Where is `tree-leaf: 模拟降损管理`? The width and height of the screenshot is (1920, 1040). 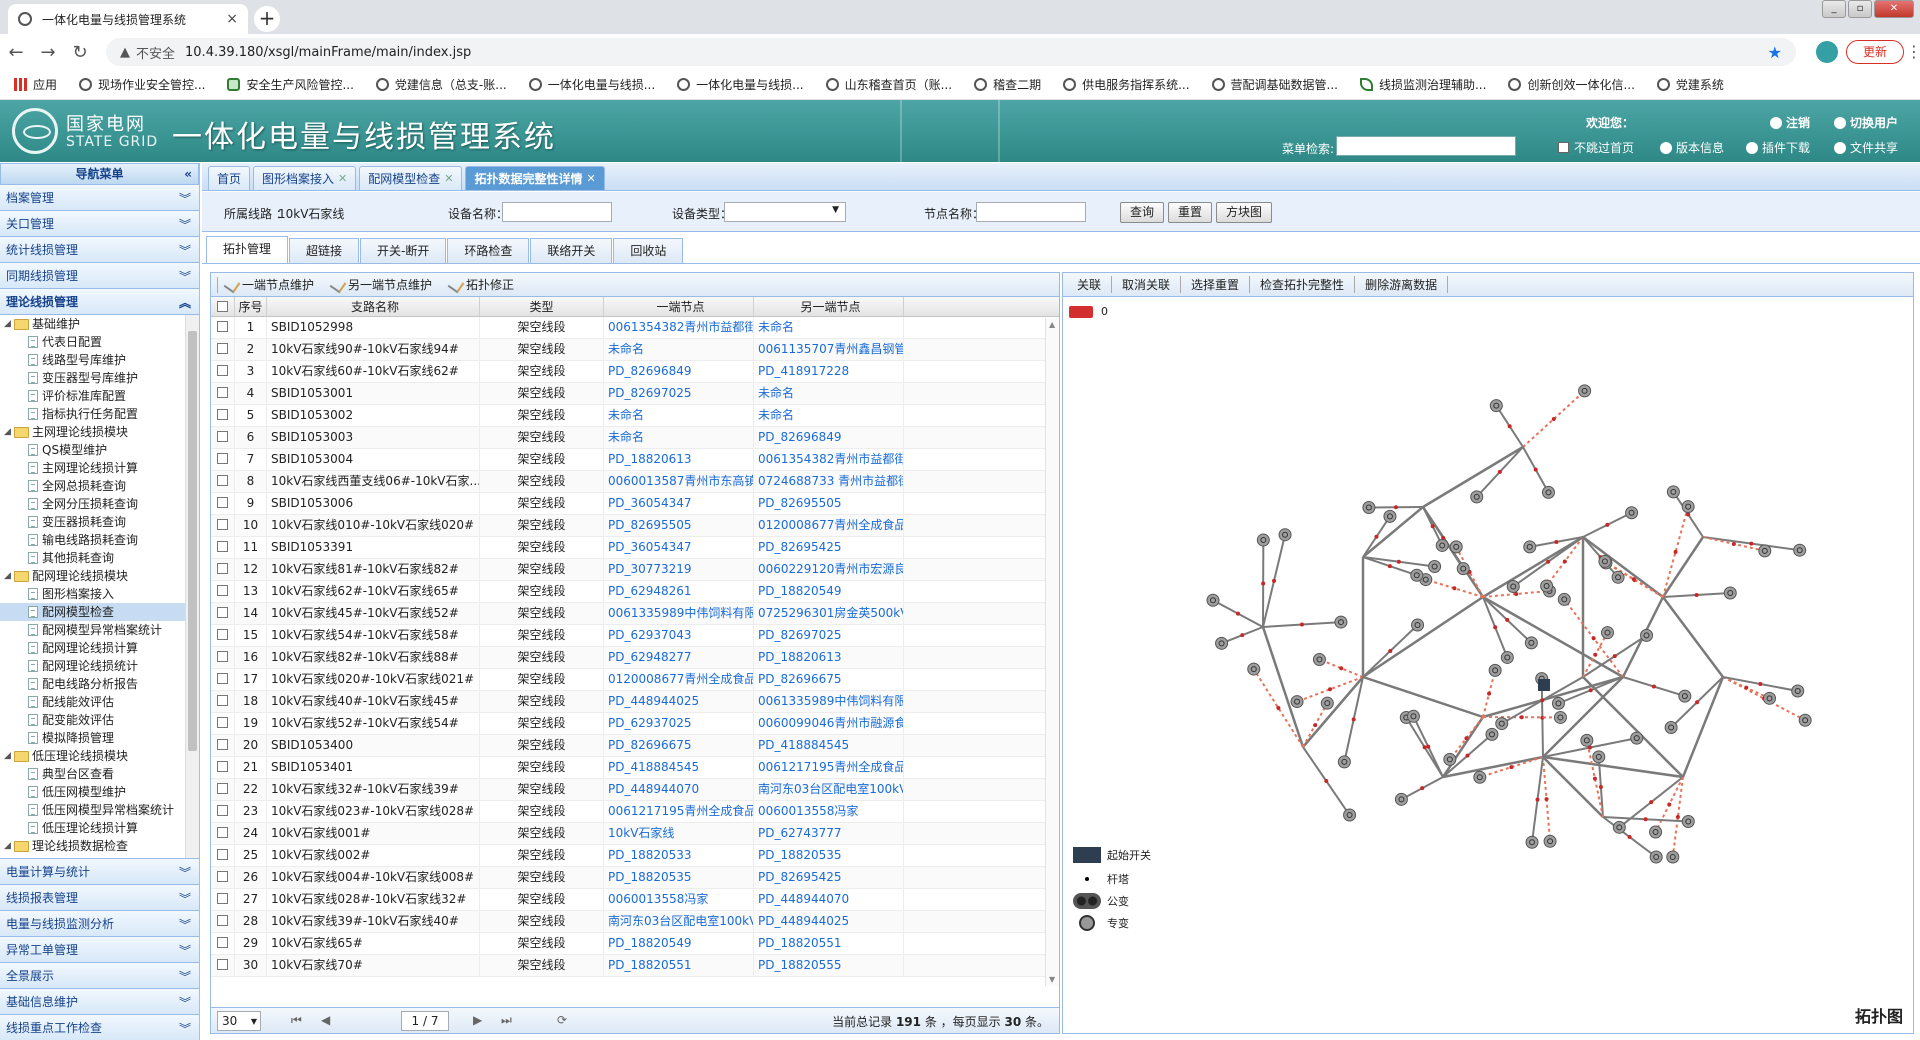 tree-leaf: 模拟降损管理 is located at coordinates (99, 738).